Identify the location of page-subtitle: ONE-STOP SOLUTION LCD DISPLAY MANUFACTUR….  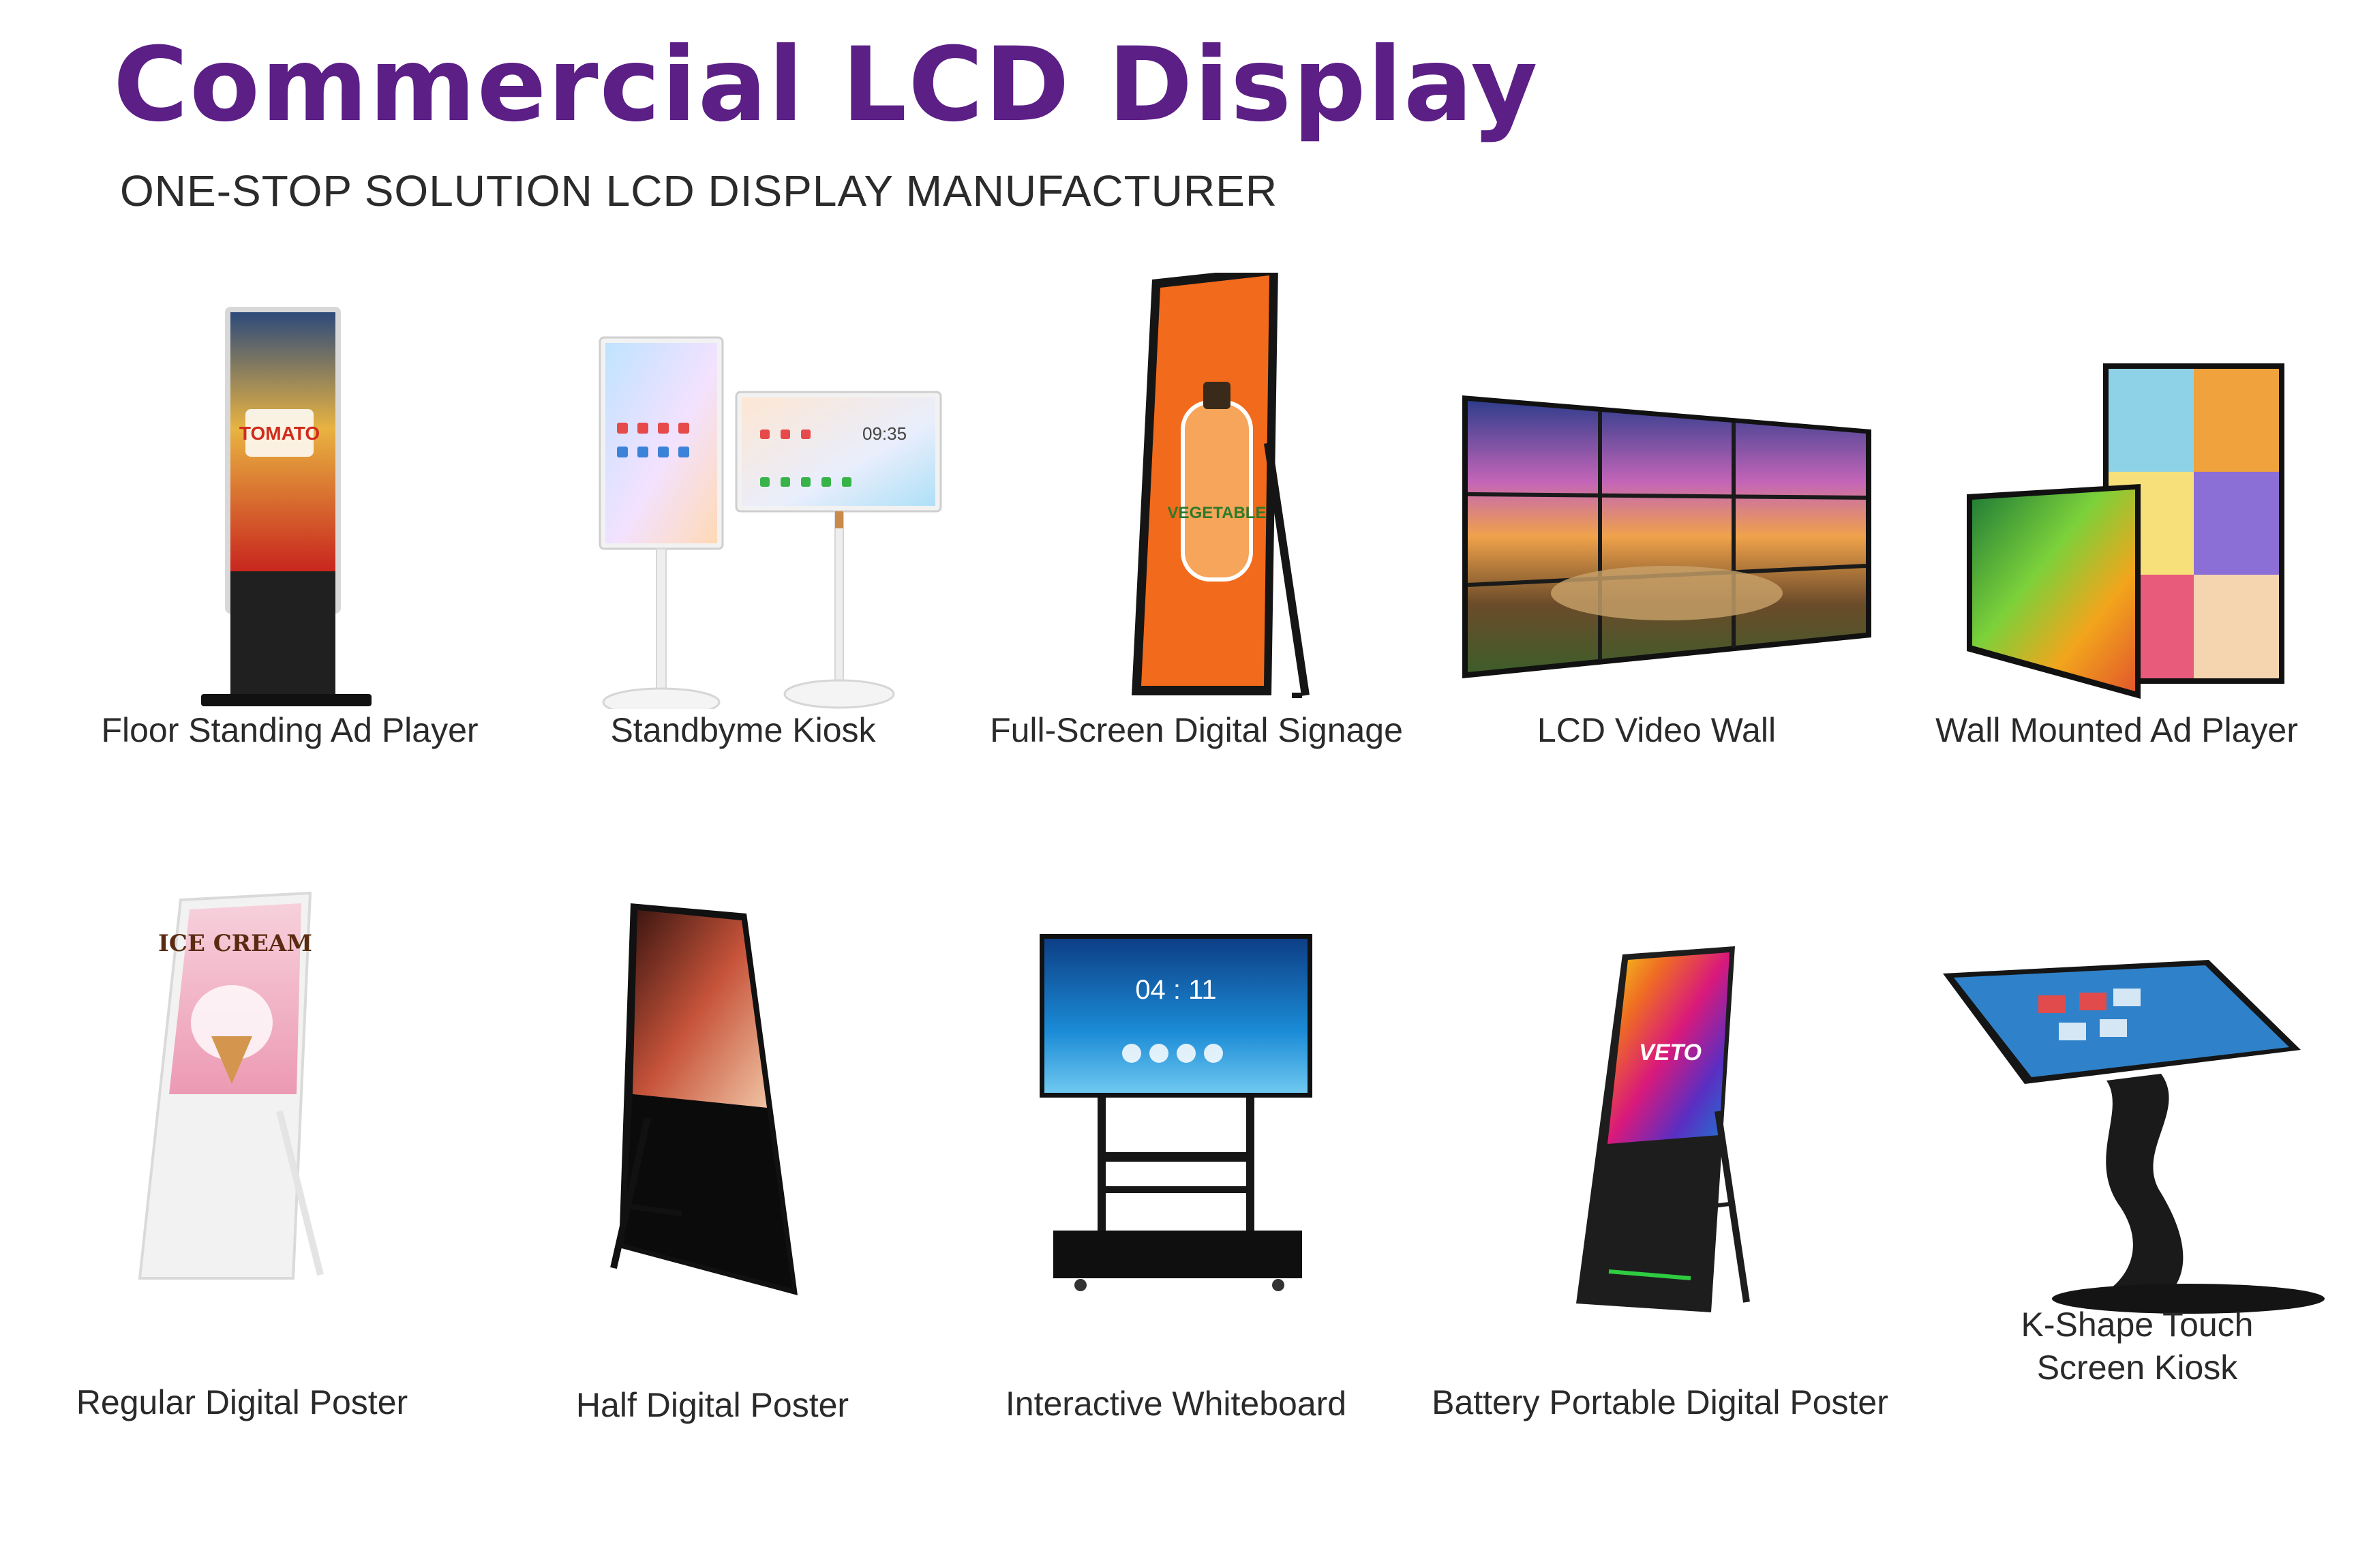
(699, 190).